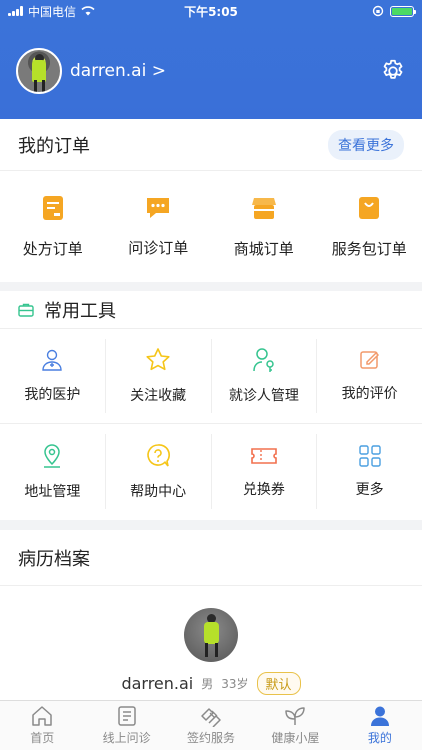  Describe the element at coordinates (126, 738) in the screenshot. I see `tab-label: 线上问诊` at that location.